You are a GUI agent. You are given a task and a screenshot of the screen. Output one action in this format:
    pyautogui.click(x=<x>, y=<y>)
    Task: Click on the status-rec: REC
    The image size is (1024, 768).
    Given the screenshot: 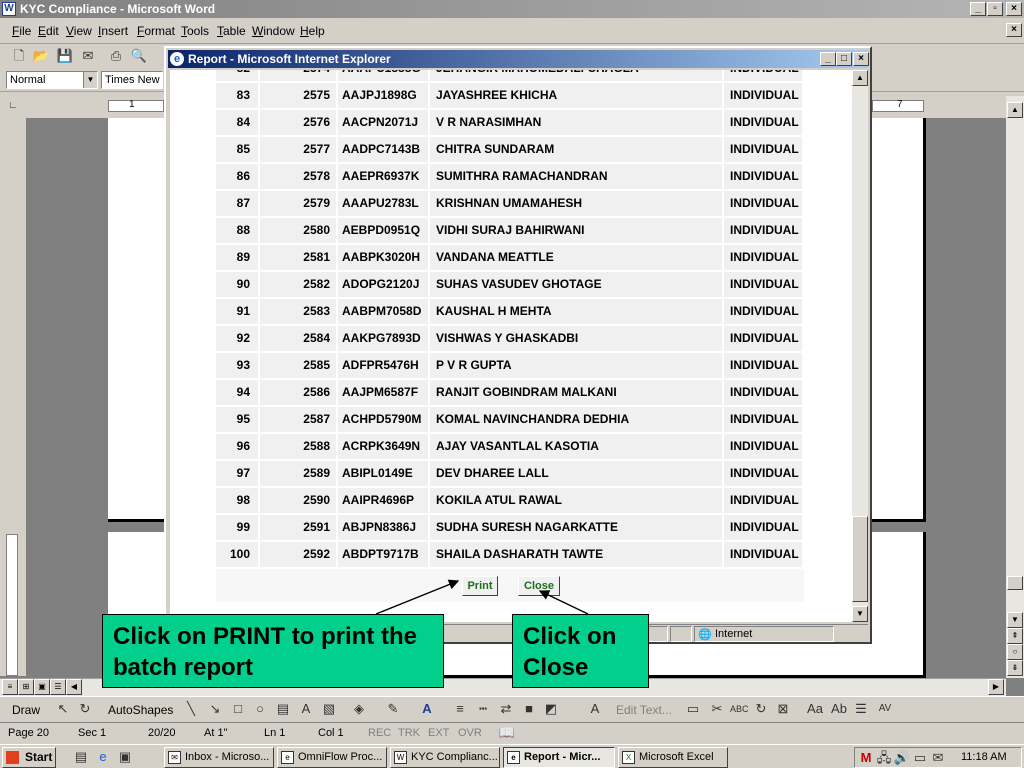 What is the action you would take?
    pyautogui.click(x=379, y=733)
    